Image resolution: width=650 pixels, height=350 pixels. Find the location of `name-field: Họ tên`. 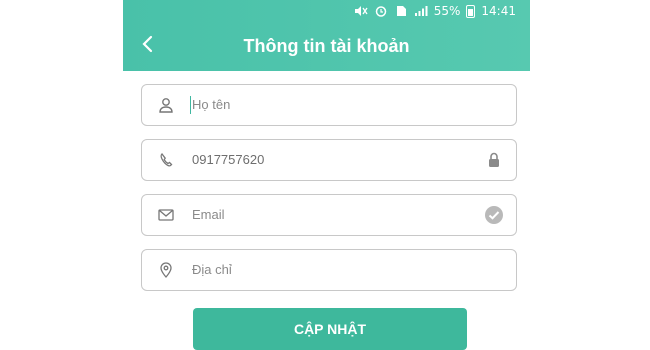

name-field: Họ tên is located at coordinates (329, 105).